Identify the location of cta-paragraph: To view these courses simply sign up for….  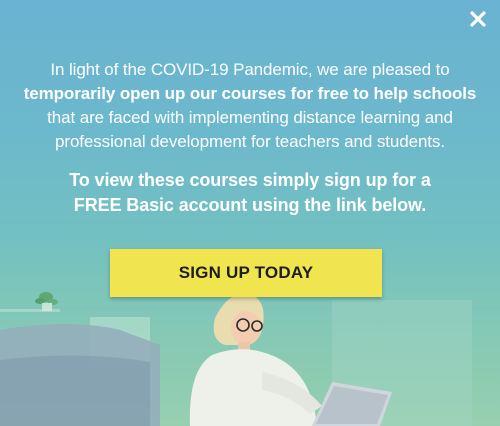
(250, 193).